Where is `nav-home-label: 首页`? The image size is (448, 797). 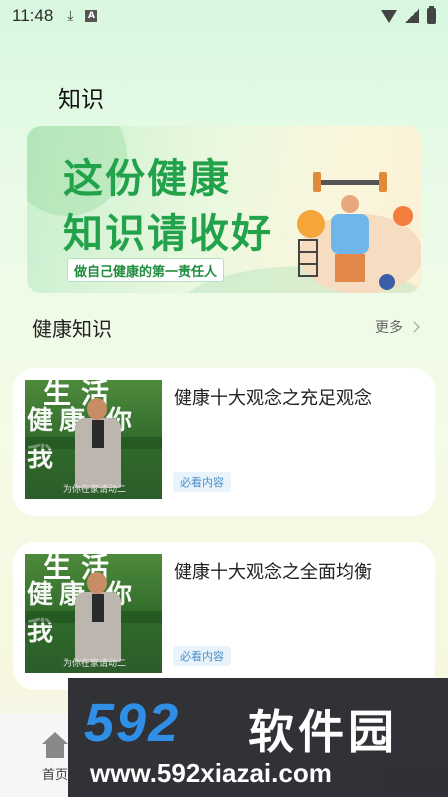 nav-home-label: 首页 is located at coordinates (54, 775).